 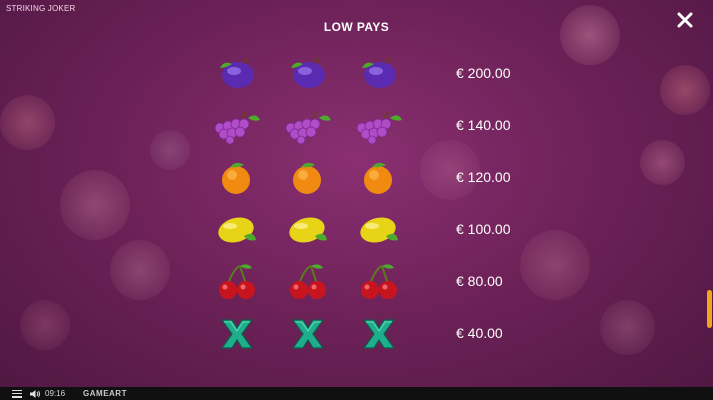 I want to click on clock: 09:16, so click(x=55, y=393).